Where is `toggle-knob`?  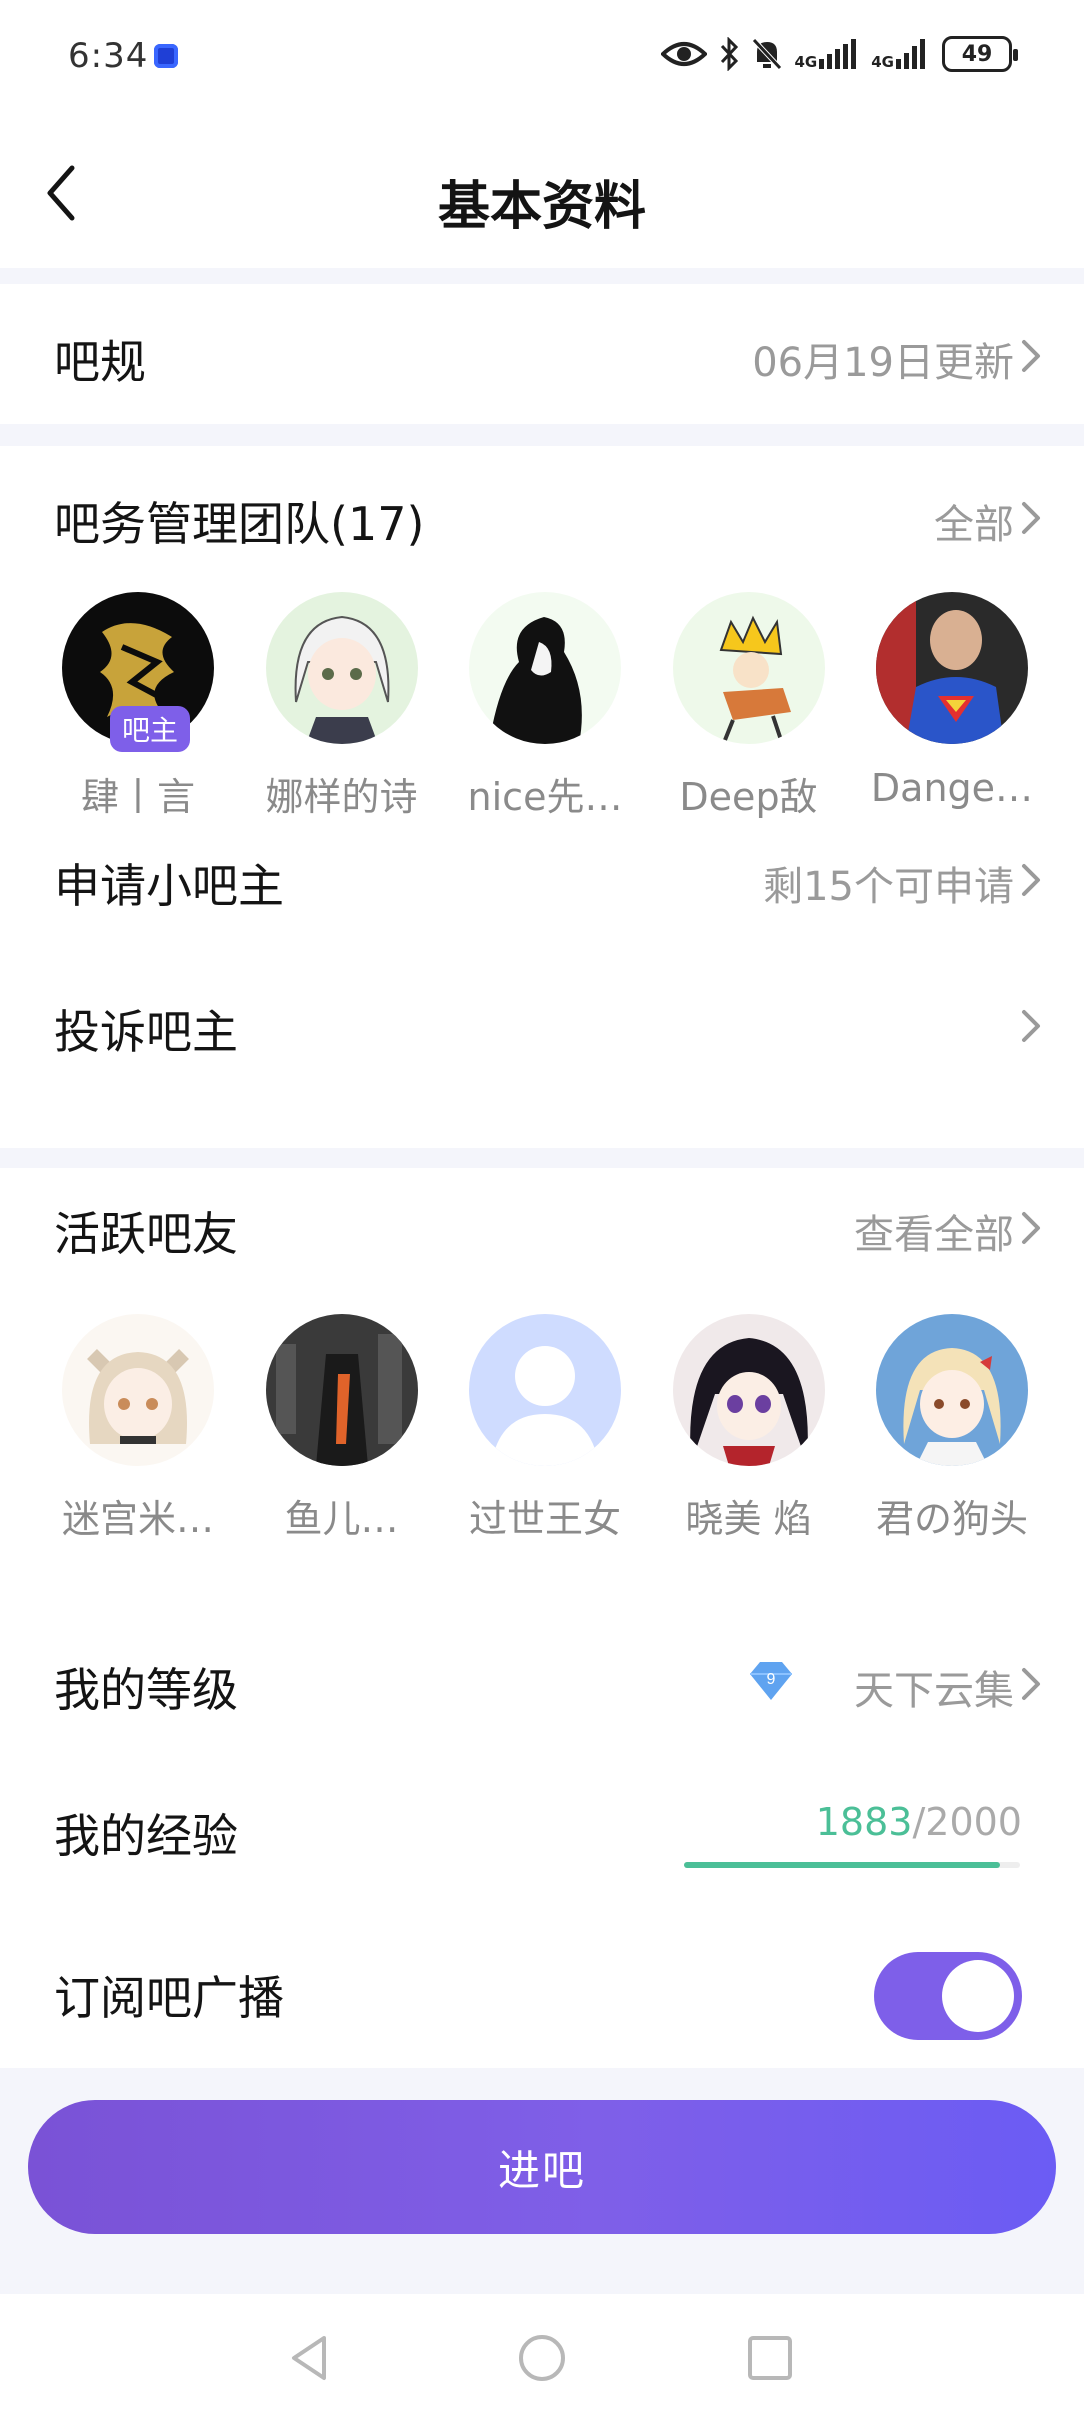
toggle-knob is located at coordinates (978, 1996).